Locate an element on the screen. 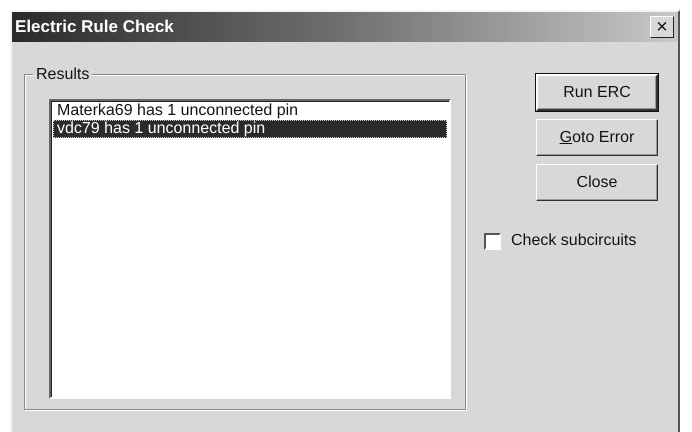 This screenshot has height=432, width=692. close-button: × is located at coordinates (662, 27).